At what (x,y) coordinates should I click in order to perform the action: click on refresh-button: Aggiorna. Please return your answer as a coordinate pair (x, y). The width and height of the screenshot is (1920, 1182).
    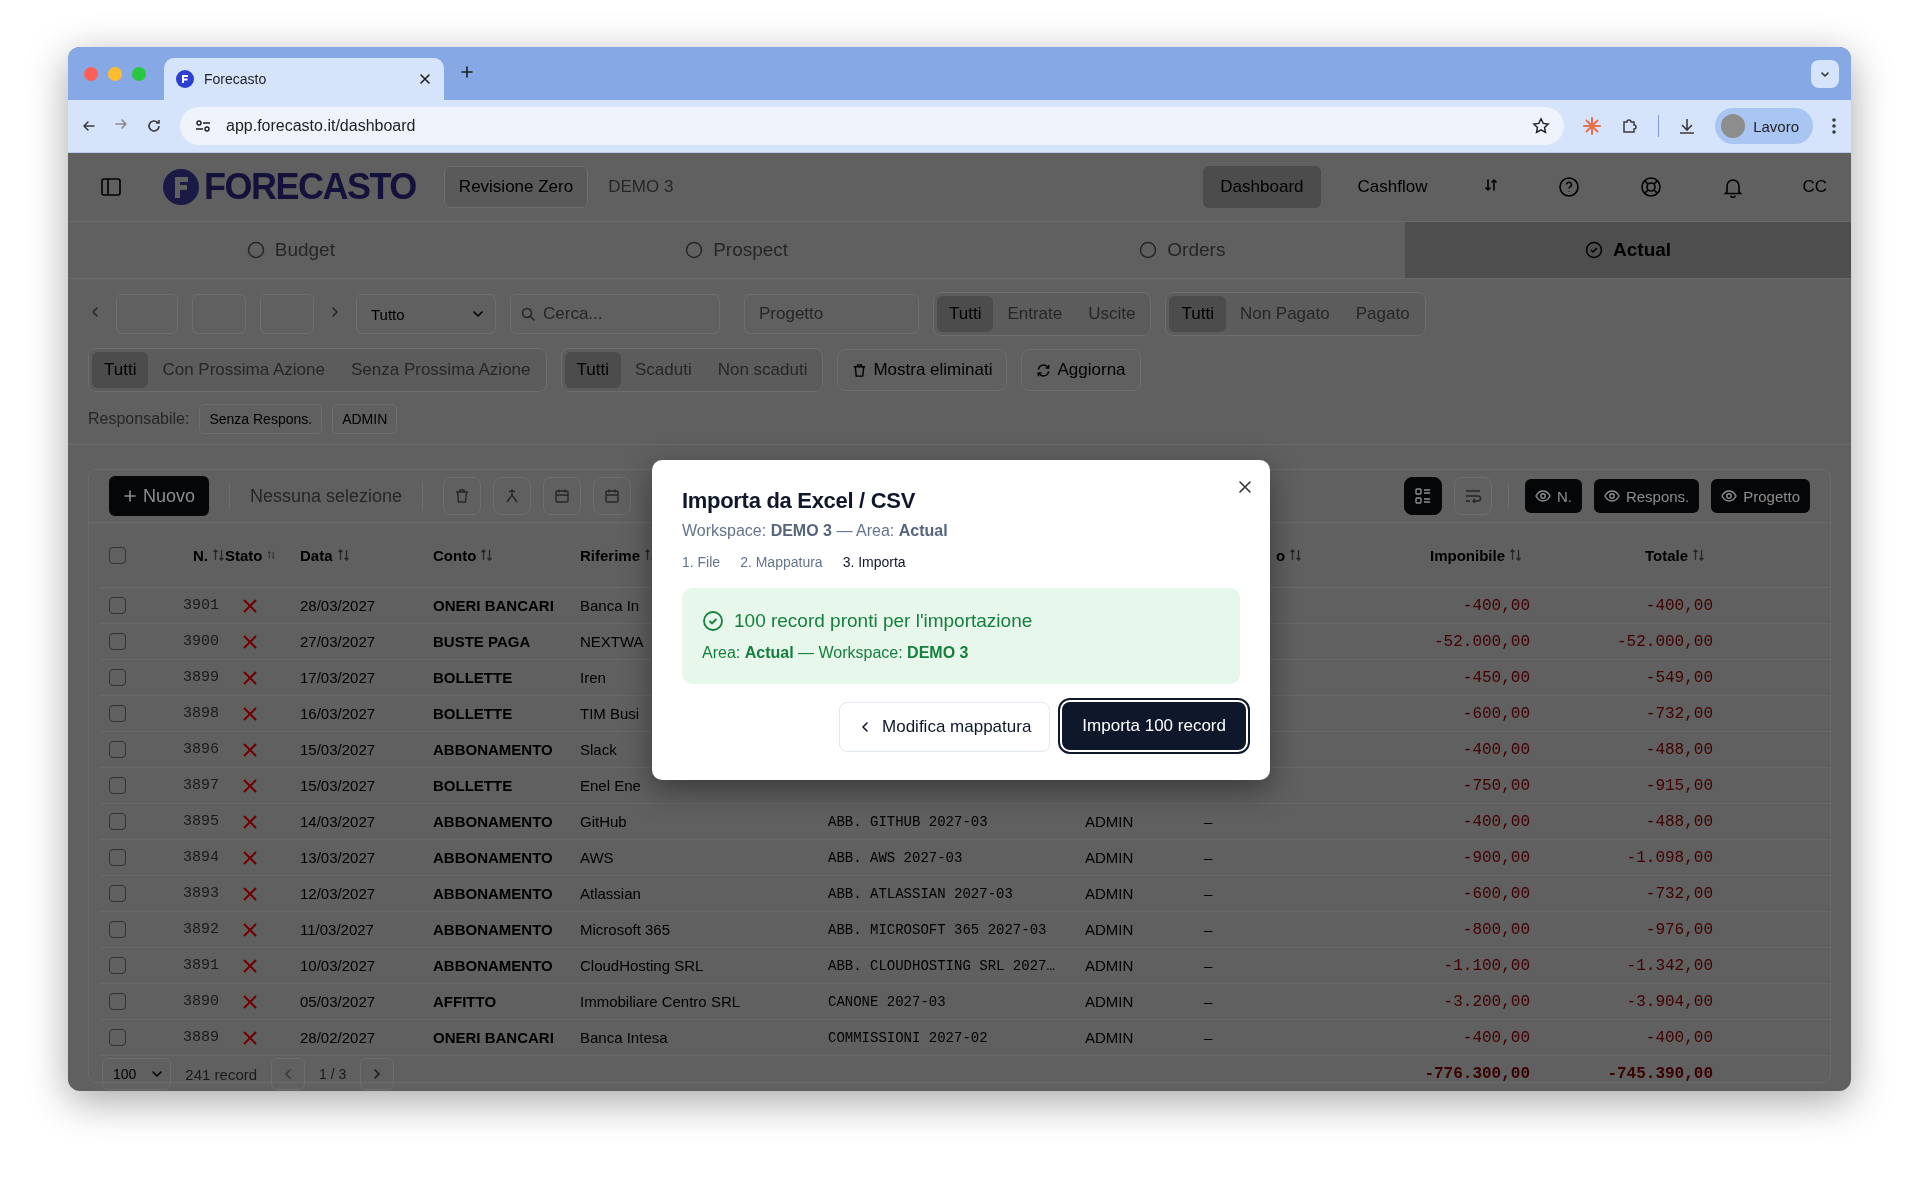
    Looking at the image, I should click on (1081, 370).